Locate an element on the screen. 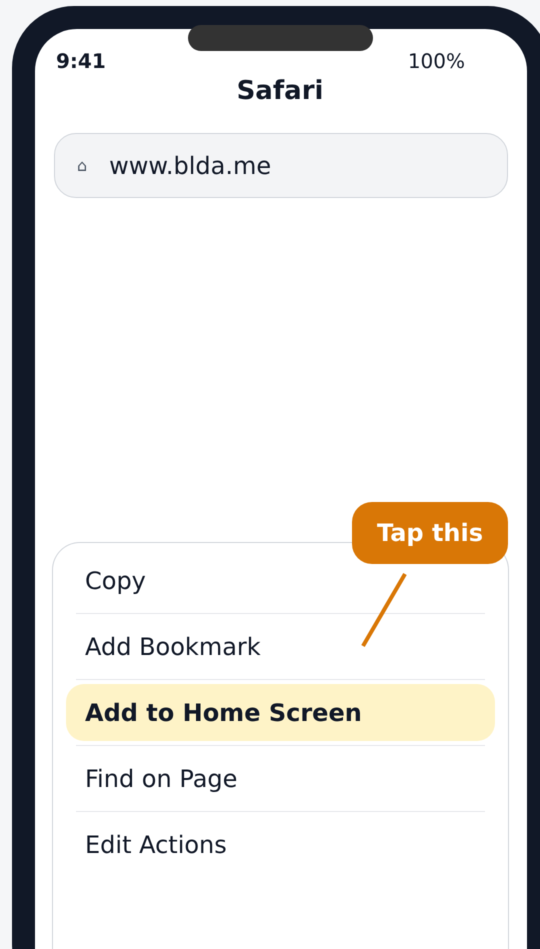 The height and width of the screenshot is (949, 540). home-icon: ⌂ is located at coordinates (82, 165).